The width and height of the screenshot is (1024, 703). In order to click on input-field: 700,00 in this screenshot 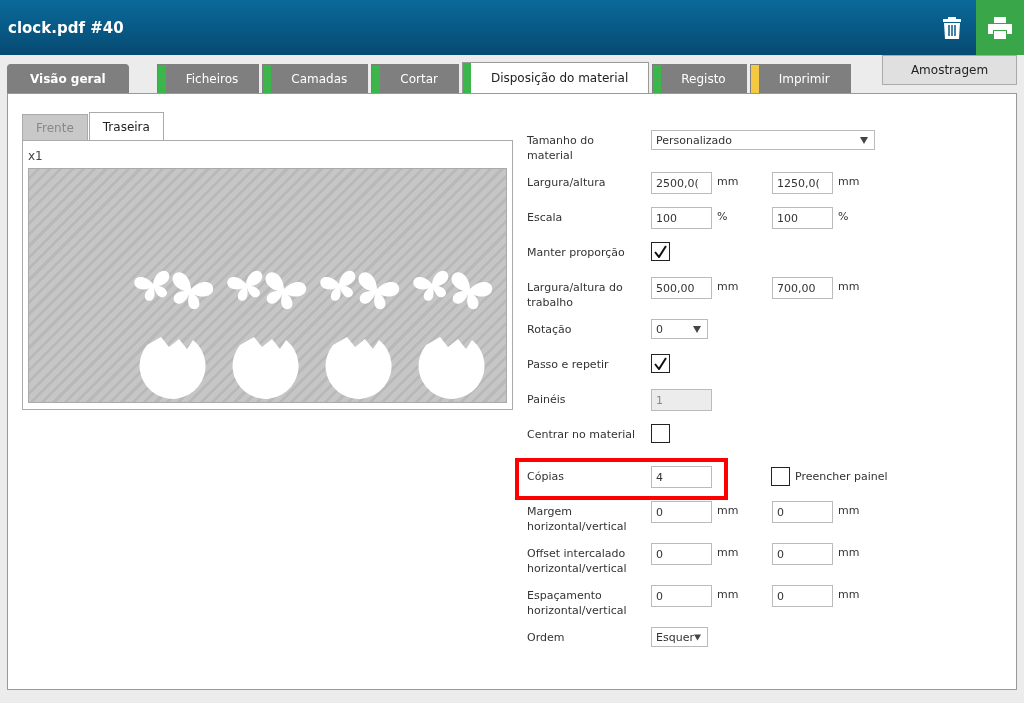, I will do `click(802, 288)`.